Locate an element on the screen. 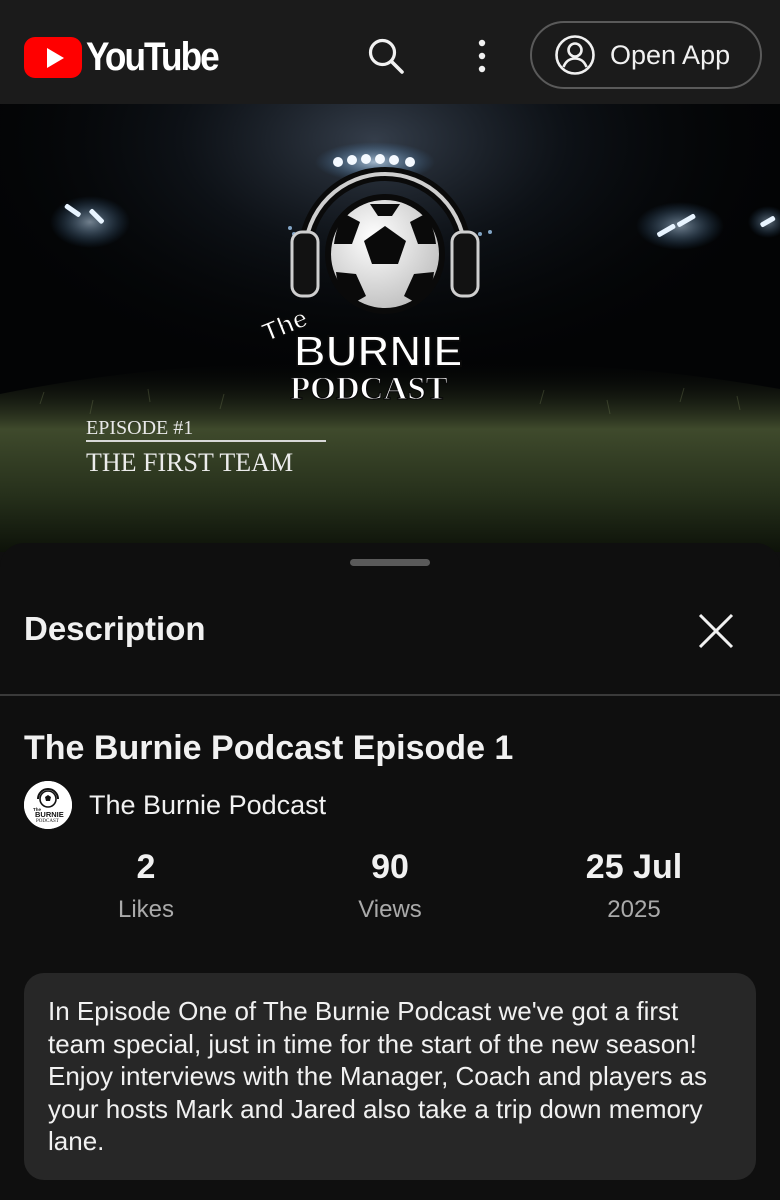 The height and width of the screenshot is (1200, 780). channel-avatar: The BURNIE PODCAST is located at coordinates (48, 805).